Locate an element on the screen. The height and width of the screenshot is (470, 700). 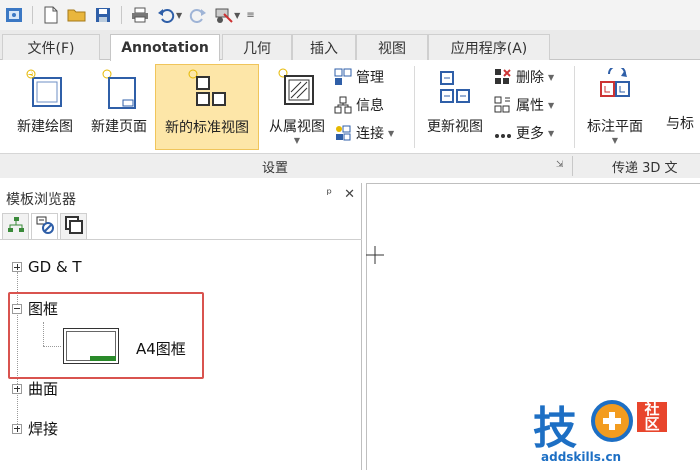
properties-button: 属性 ▼ is located at coordinates (524, 105).